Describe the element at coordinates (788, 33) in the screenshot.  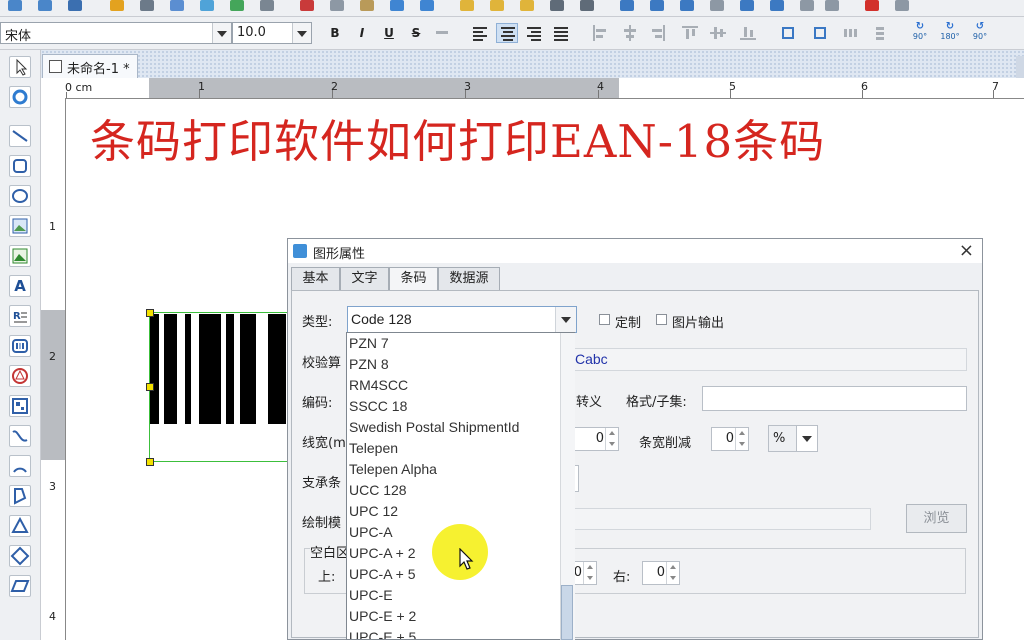
I see `same-width-icon` at that location.